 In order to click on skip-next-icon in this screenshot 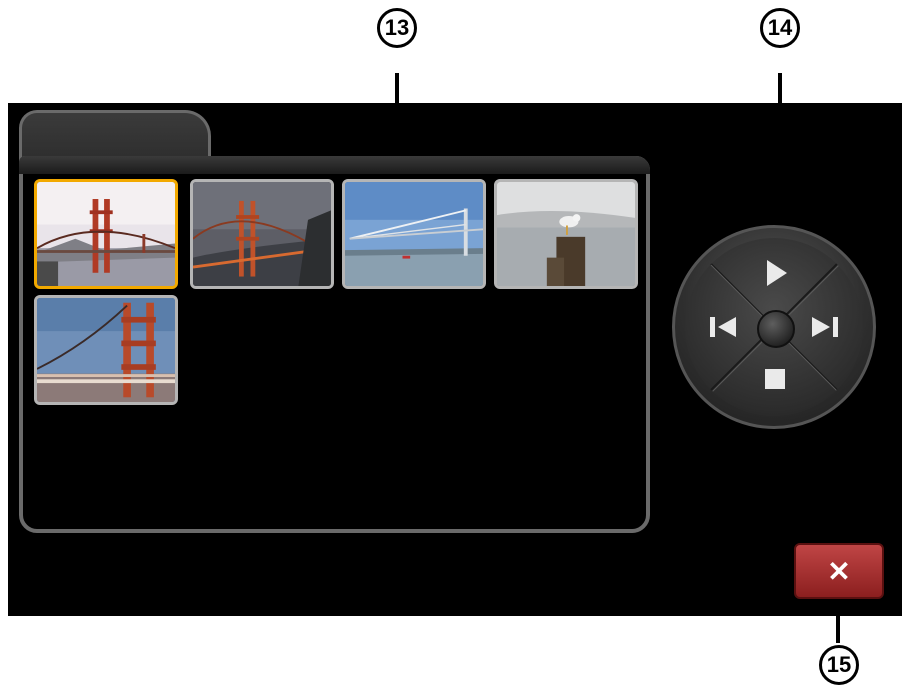, I will do `click(825, 327)`.